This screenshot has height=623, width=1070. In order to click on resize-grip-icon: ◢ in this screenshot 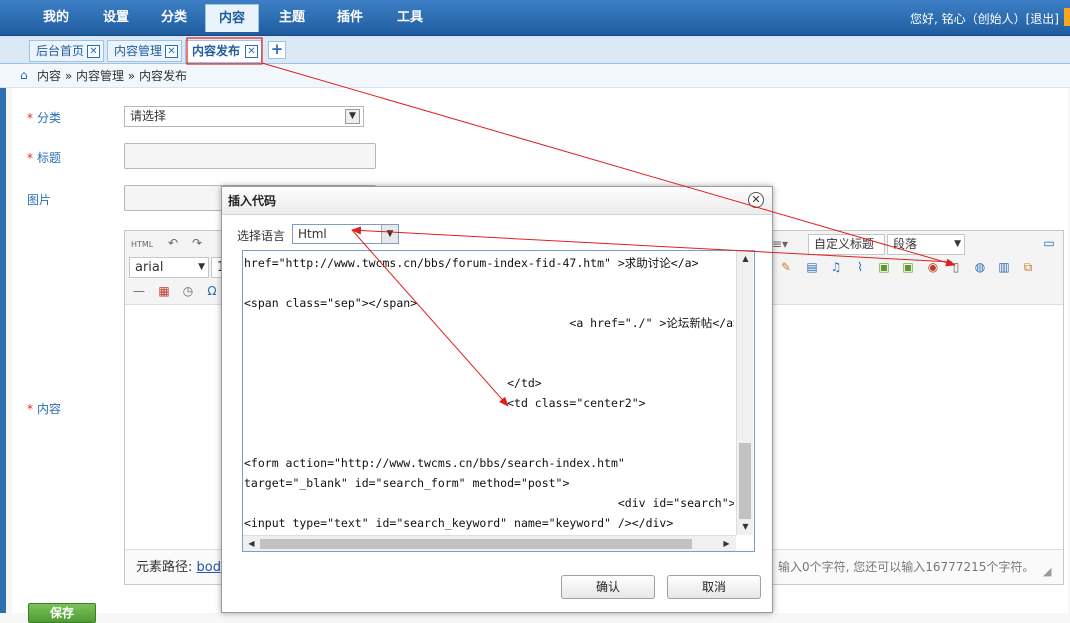, I will do `click(1049, 572)`.